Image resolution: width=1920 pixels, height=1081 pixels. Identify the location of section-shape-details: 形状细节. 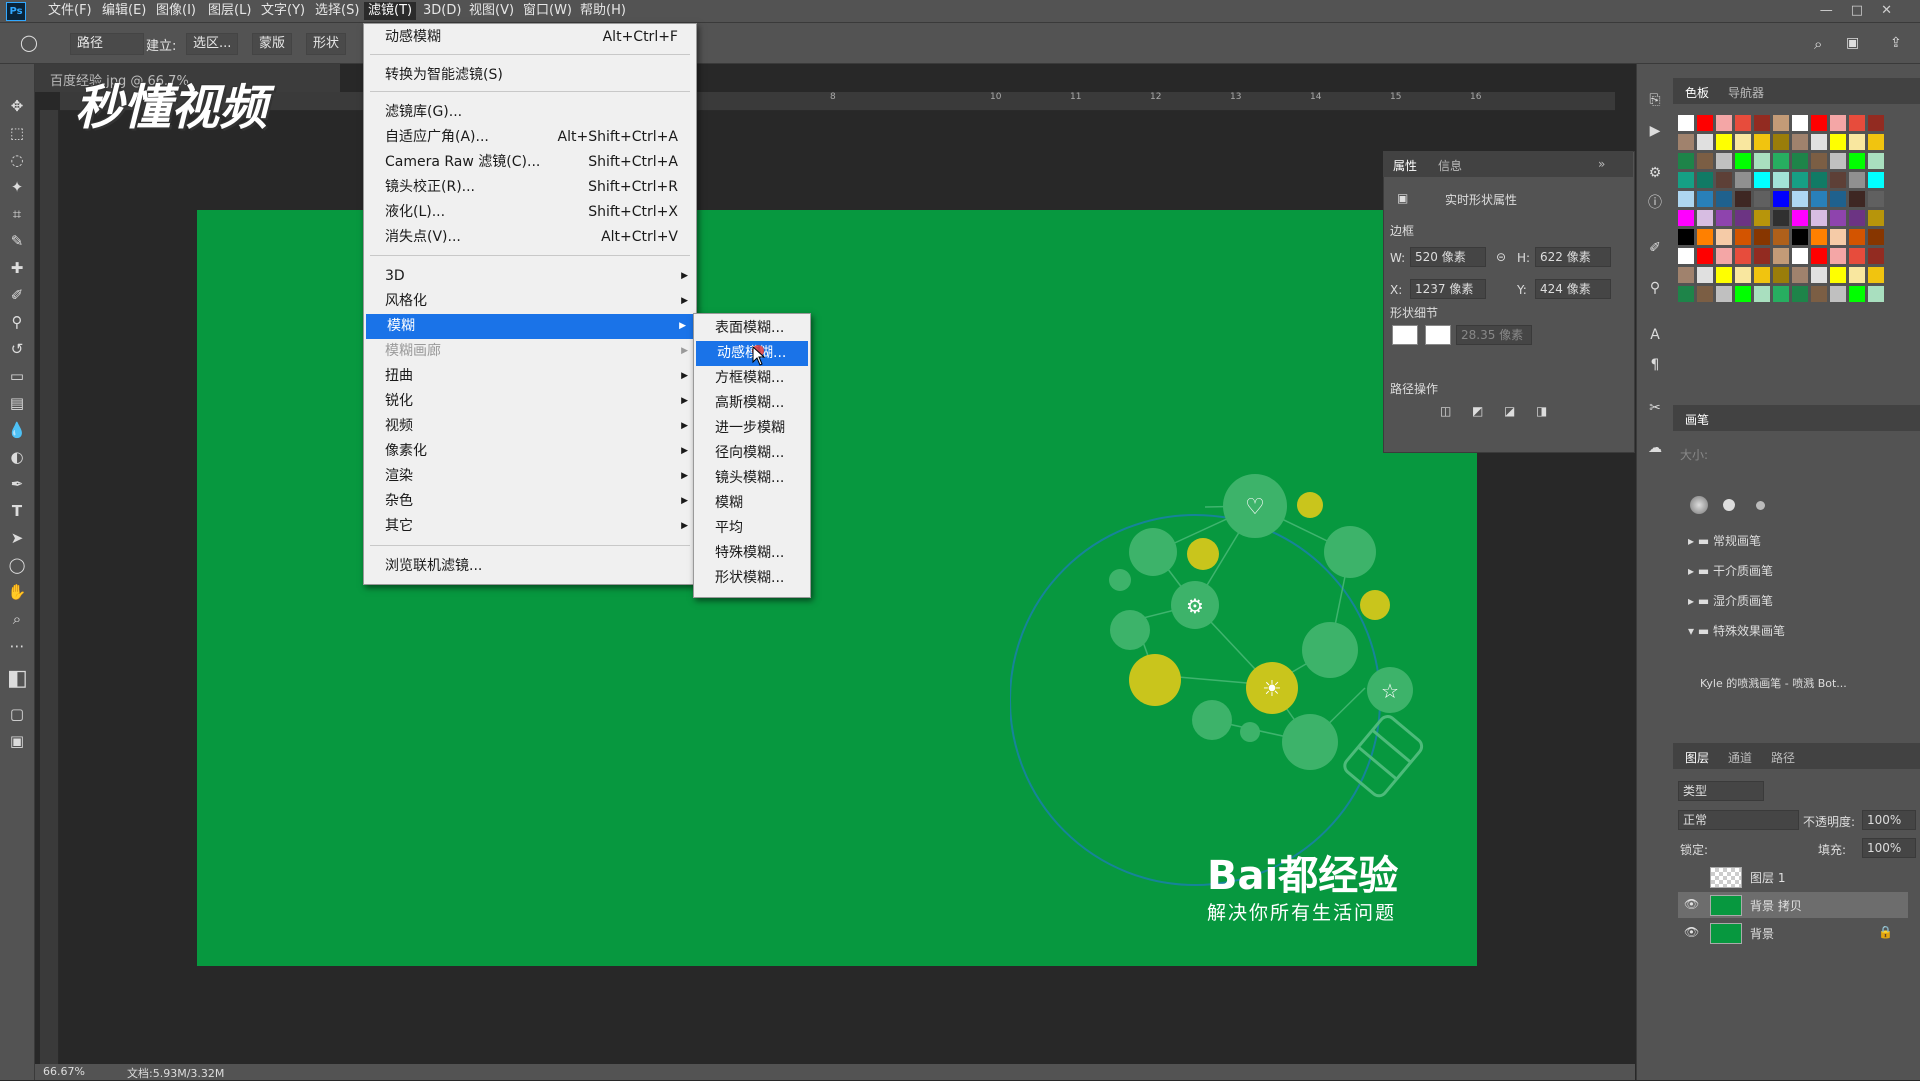
(1414, 312).